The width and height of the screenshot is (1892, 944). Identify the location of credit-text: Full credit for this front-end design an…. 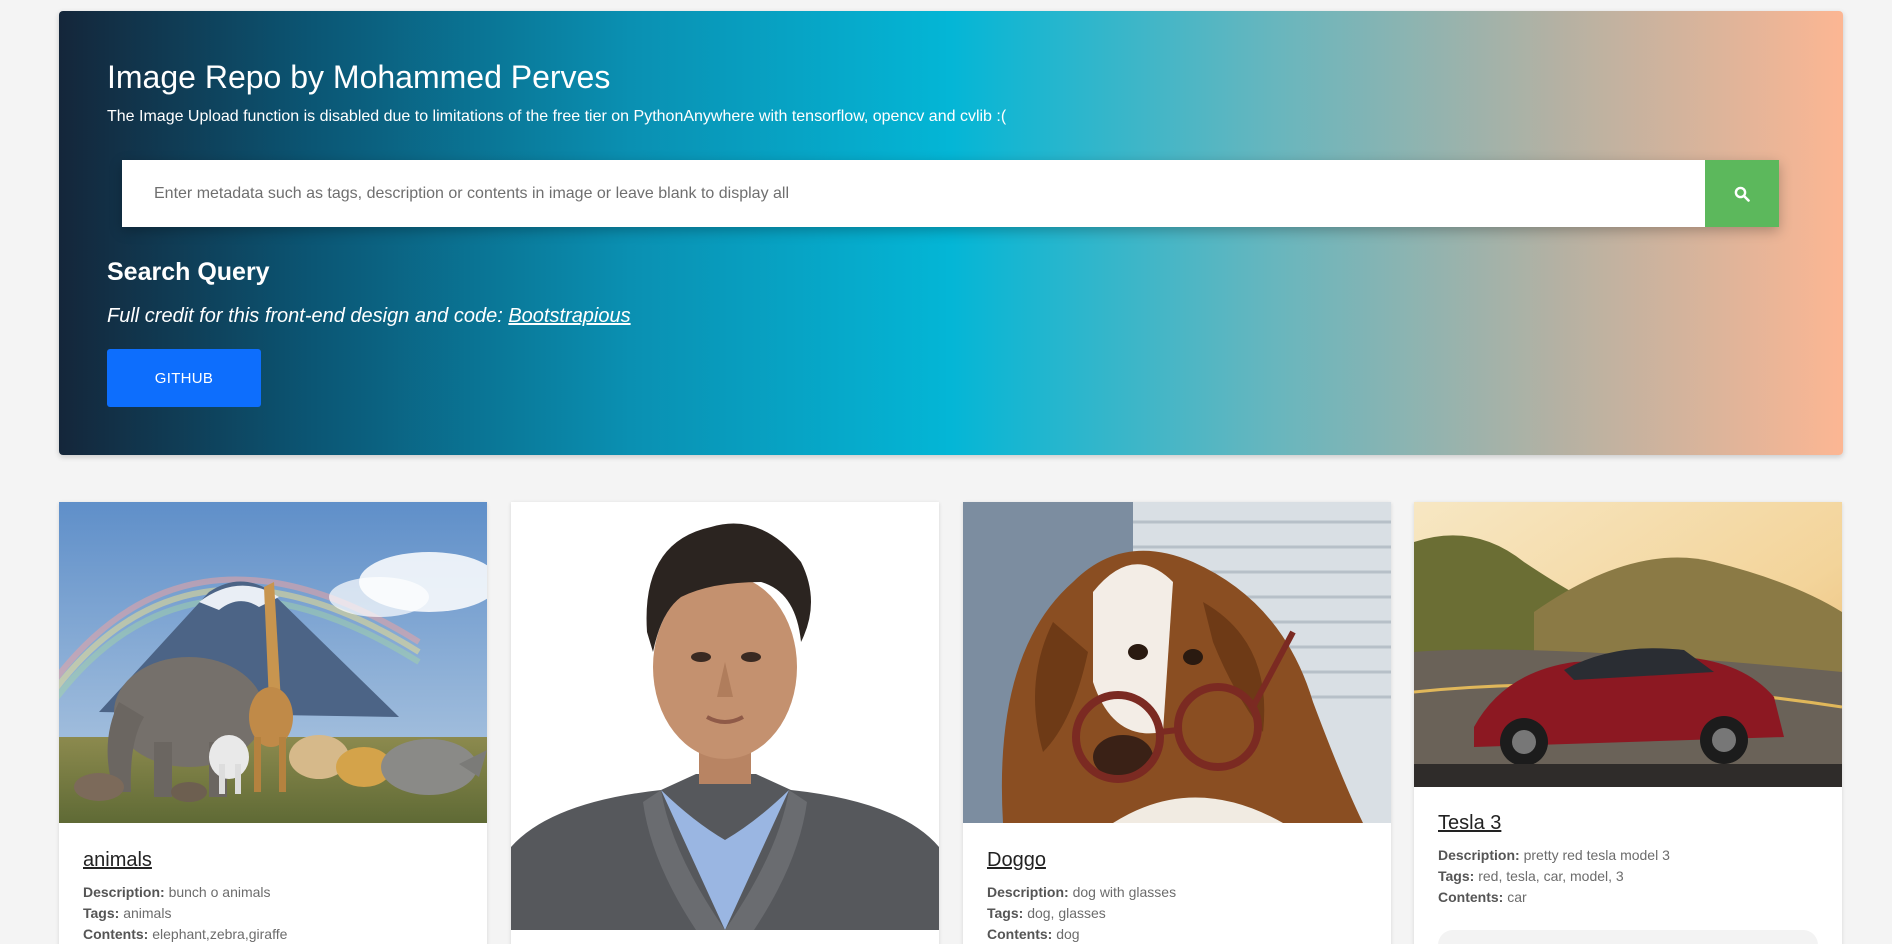
(369, 316).